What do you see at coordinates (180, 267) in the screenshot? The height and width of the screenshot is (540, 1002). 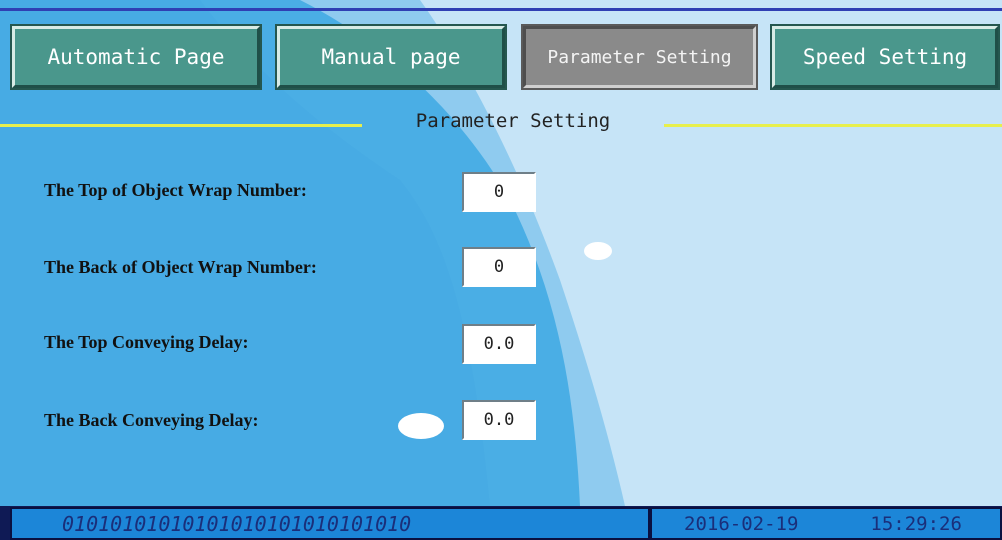 I see `back-wrap-number-label: The Back of Object Wrap Number:` at bounding box center [180, 267].